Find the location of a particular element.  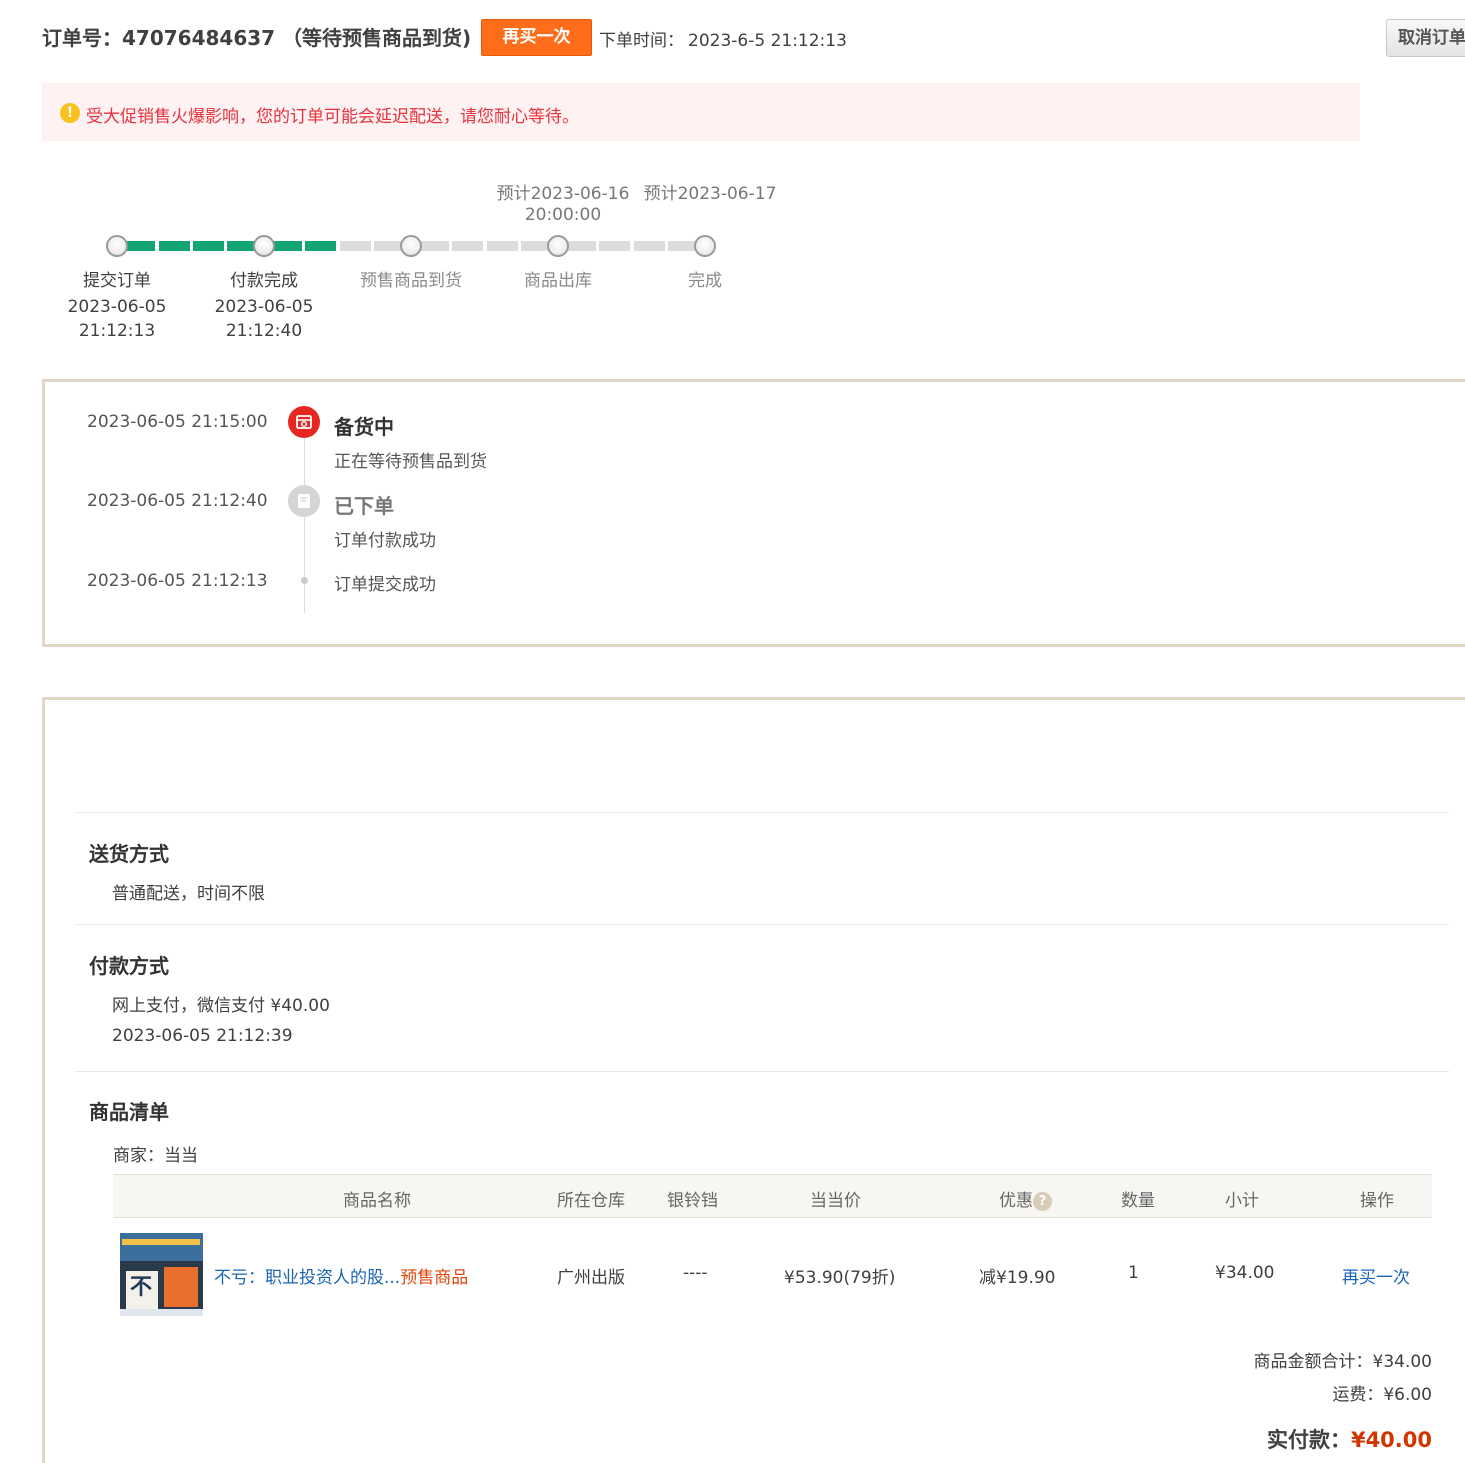

paid-value: ¥40.00 is located at coordinates (1391, 1440).